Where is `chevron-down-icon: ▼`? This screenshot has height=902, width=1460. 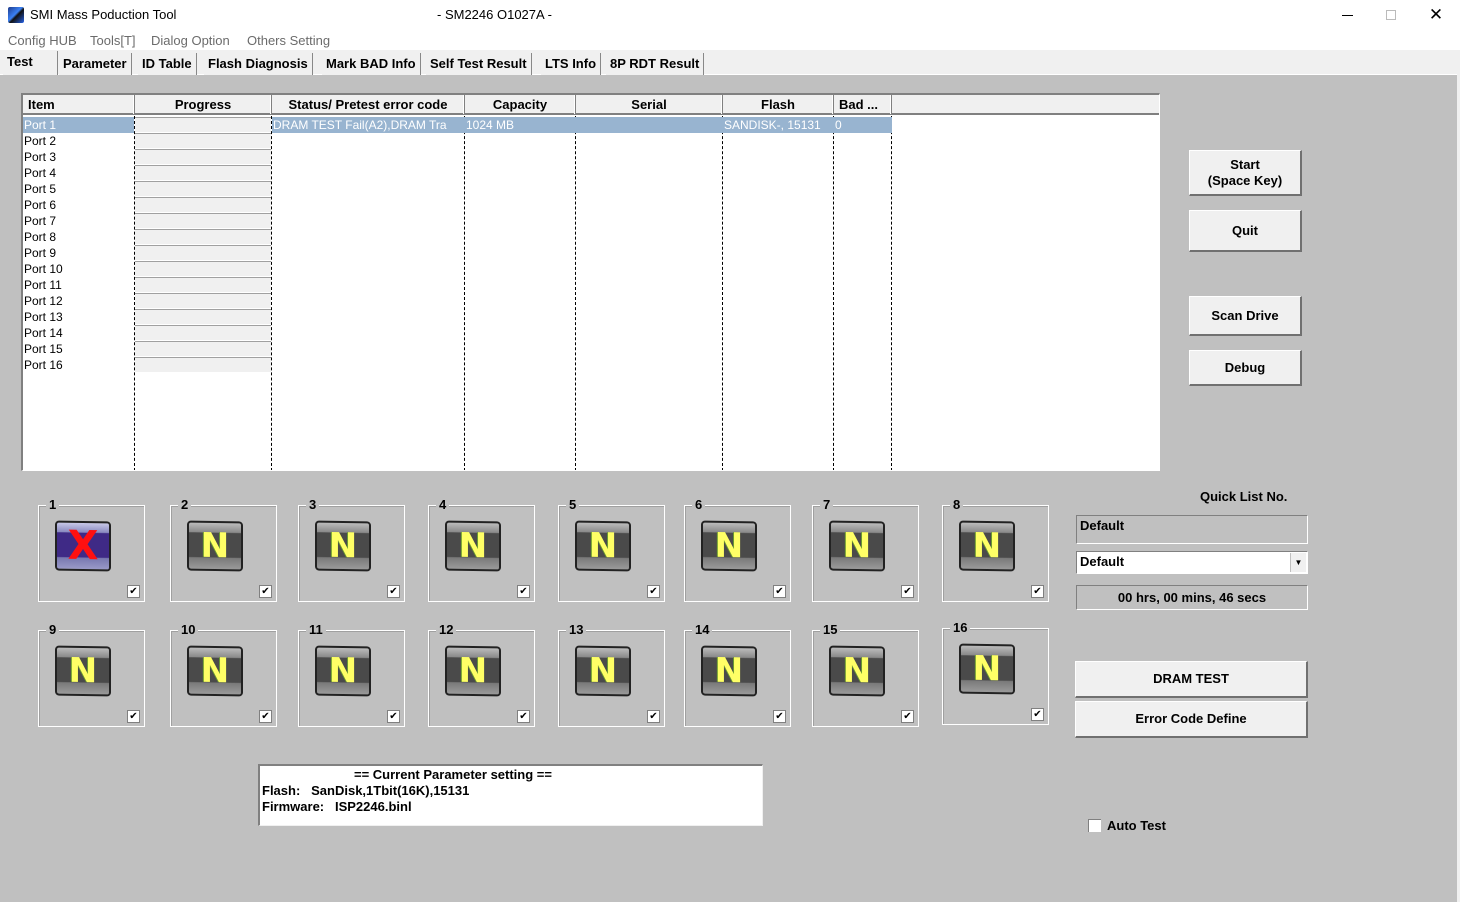
chevron-down-icon: ▼ is located at coordinates (1298, 562).